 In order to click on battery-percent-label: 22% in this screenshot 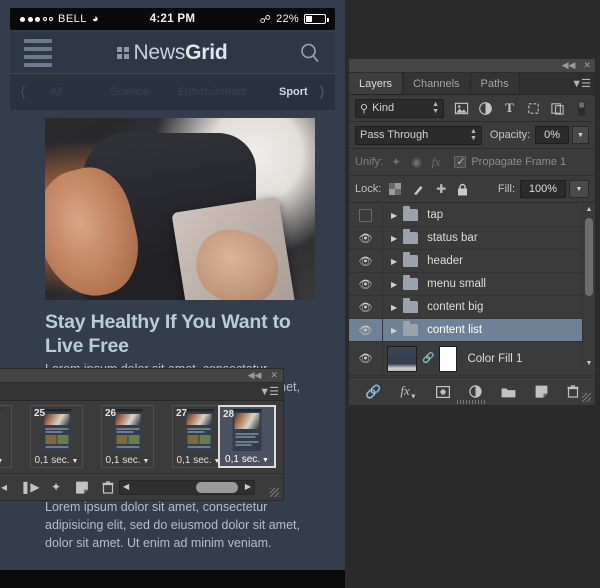, I will do `click(287, 19)`.